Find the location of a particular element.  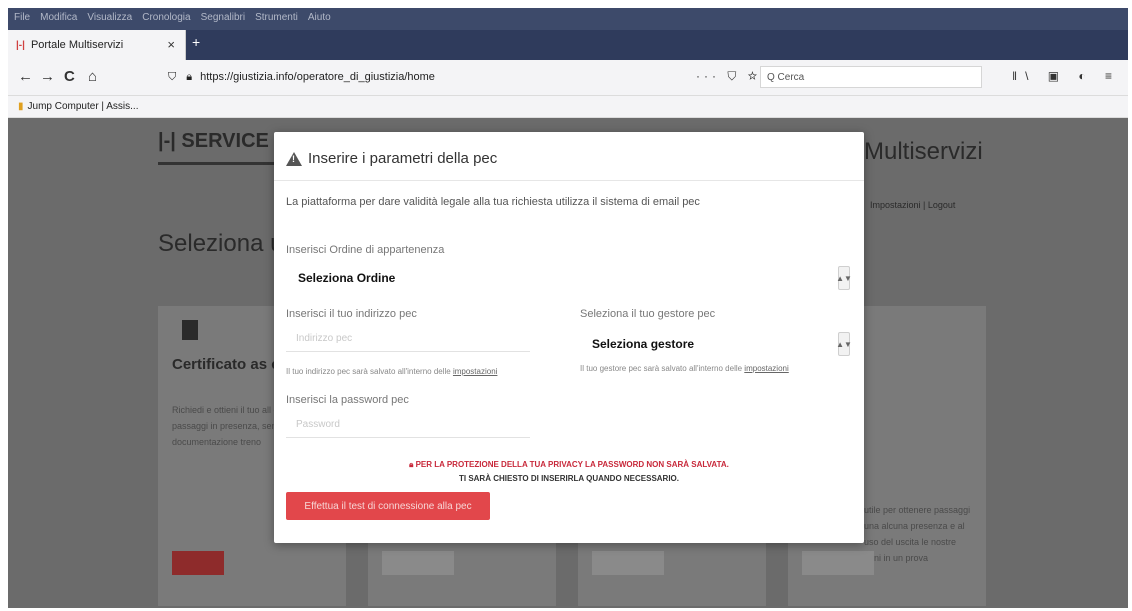

site-brand: Multiservizi is located at coordinates (923, 151).